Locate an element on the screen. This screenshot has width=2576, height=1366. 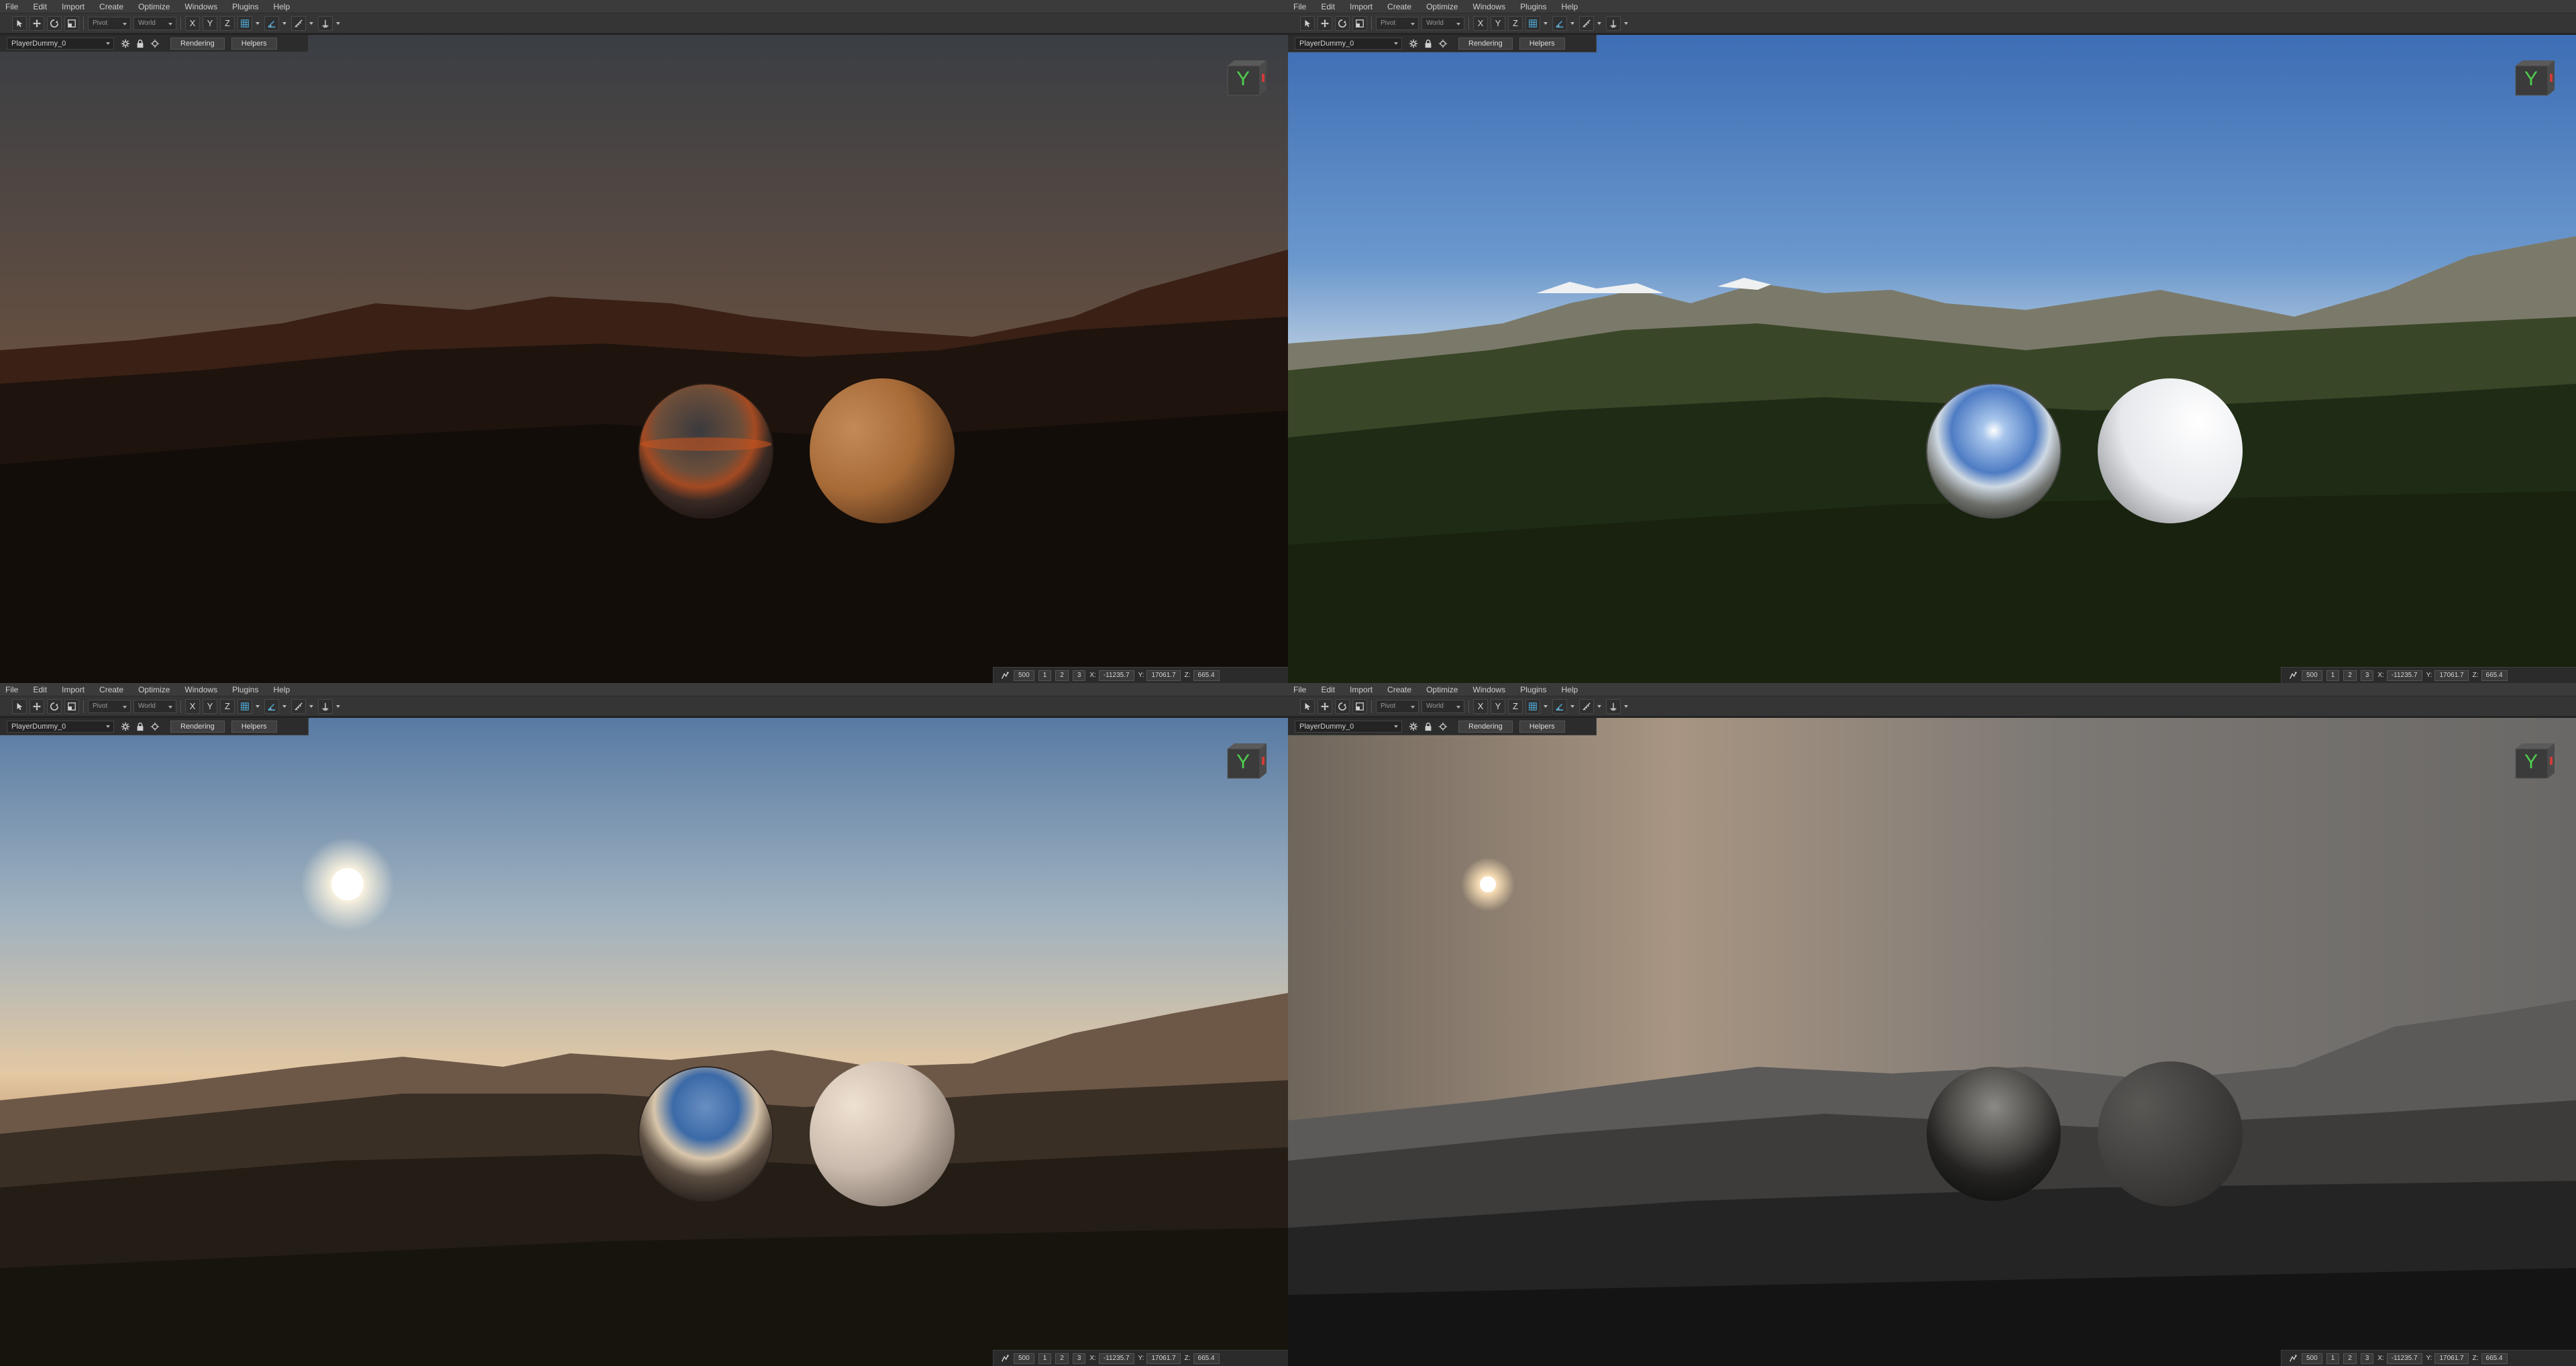
menu-item-plugins: Plugins is located at coordinates (1533, 690).